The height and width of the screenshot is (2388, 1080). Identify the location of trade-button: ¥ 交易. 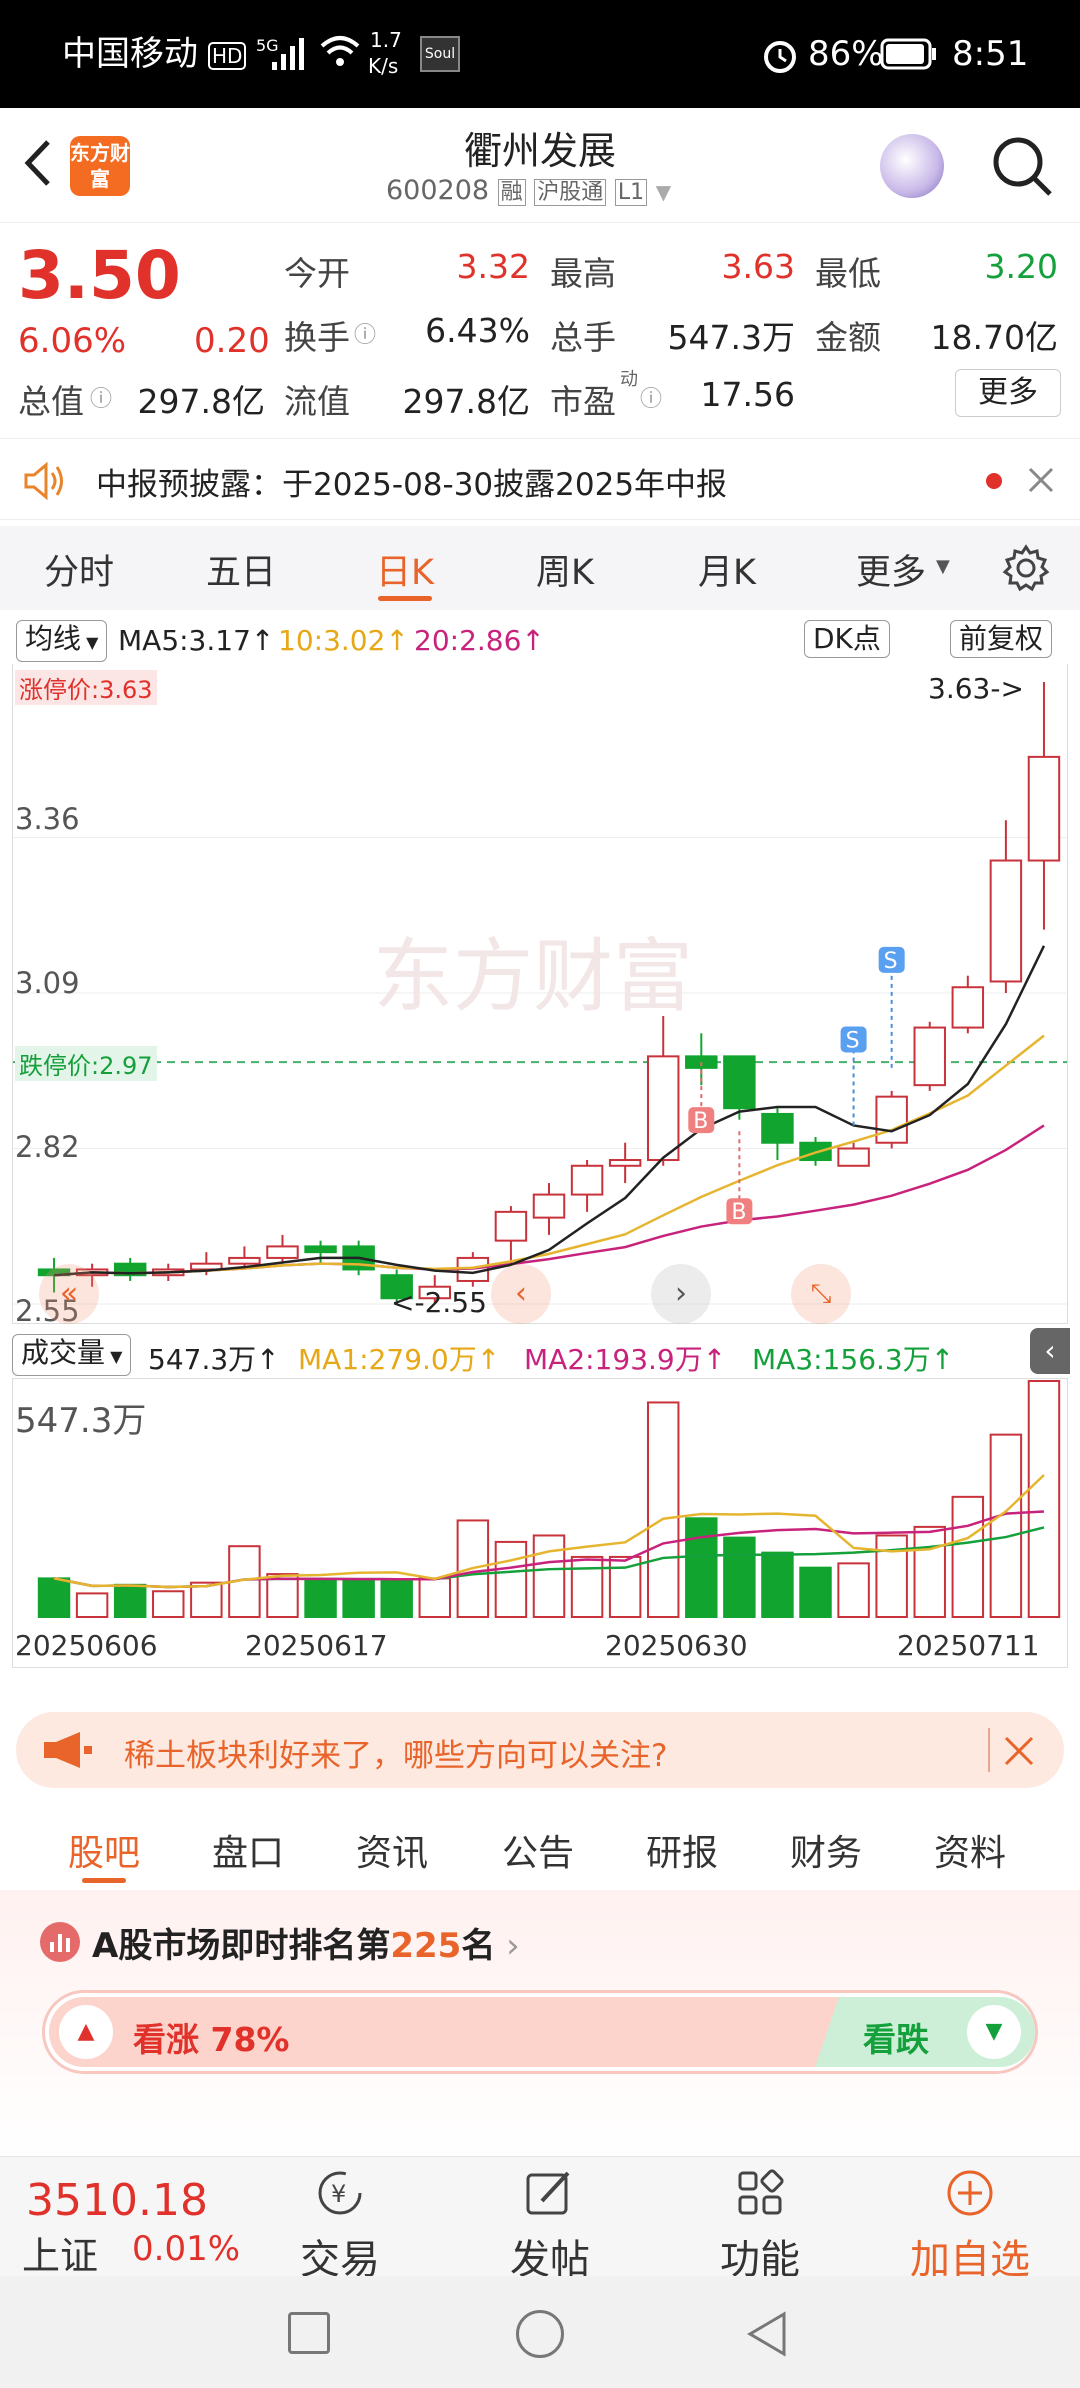
(340, 2226).